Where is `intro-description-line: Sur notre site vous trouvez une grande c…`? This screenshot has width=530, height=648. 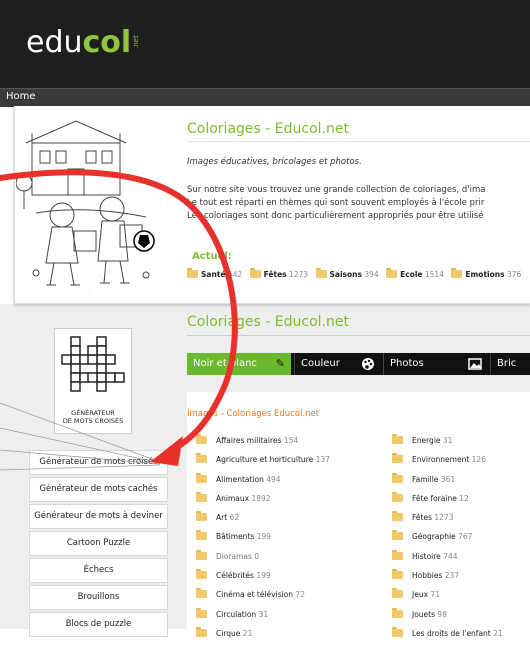 intro-description-line: Sur notre site vous trouvez une grande c… is located at coordinates (336, 190).